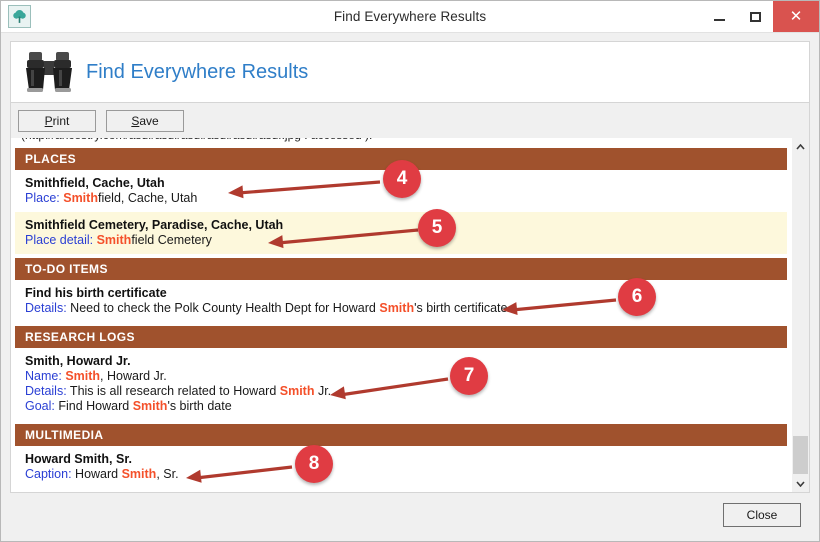 The height and width of the screenshot is (542, 820). Describe the element at coordinates (61, 121) in the screenshot. I see `print-label-rest: rint` at that location.